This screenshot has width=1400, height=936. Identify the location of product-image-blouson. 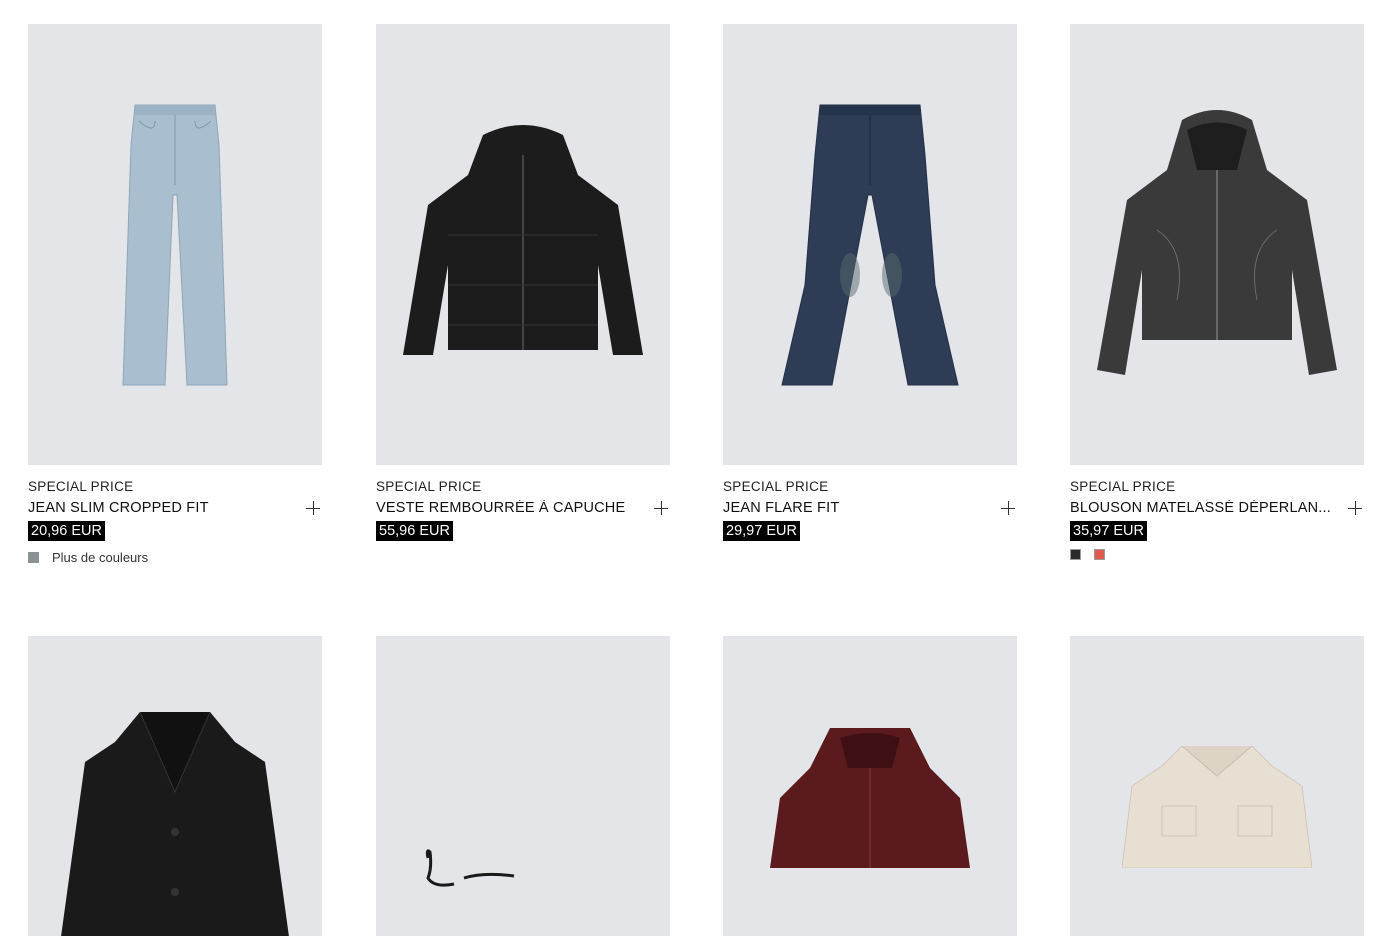
(1217, 244).